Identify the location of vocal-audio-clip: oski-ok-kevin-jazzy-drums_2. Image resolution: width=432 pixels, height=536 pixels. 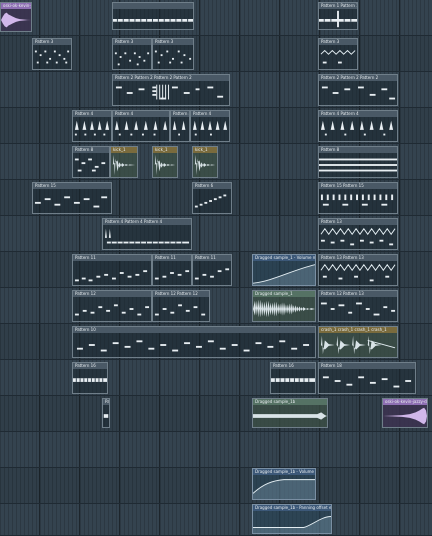
(405, 413).